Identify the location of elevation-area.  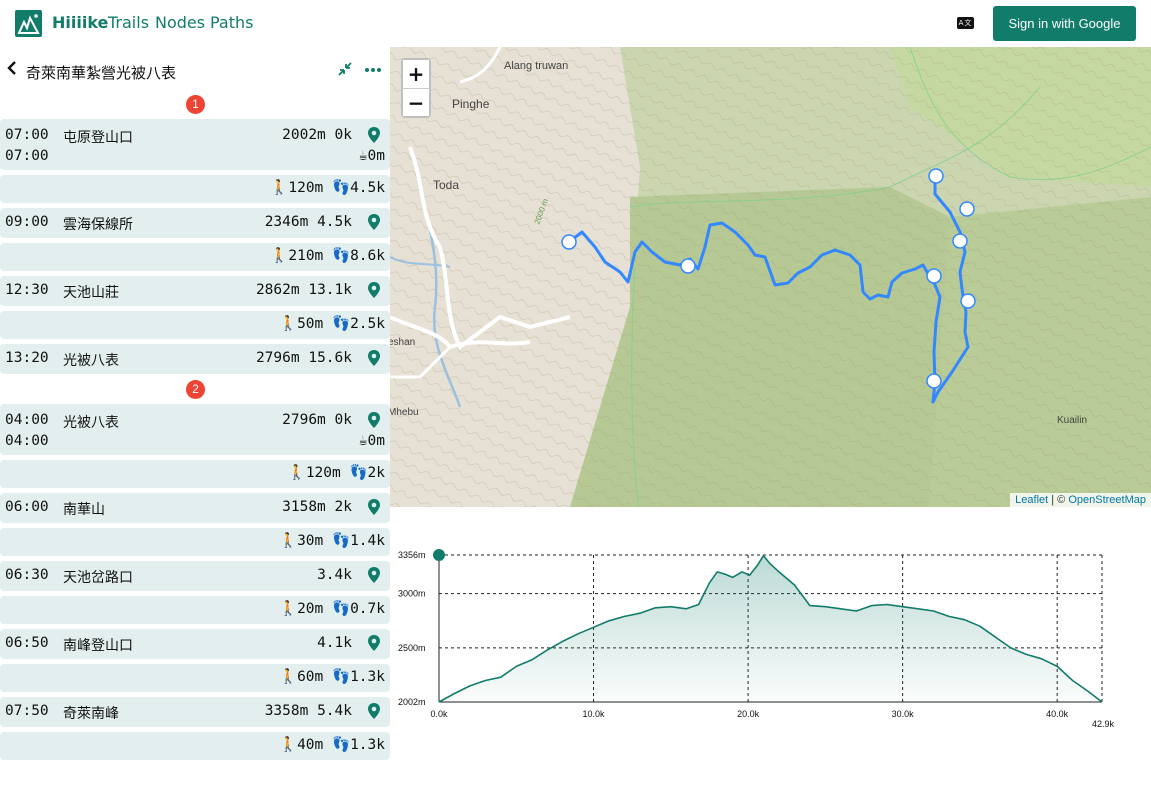
(770, 628).